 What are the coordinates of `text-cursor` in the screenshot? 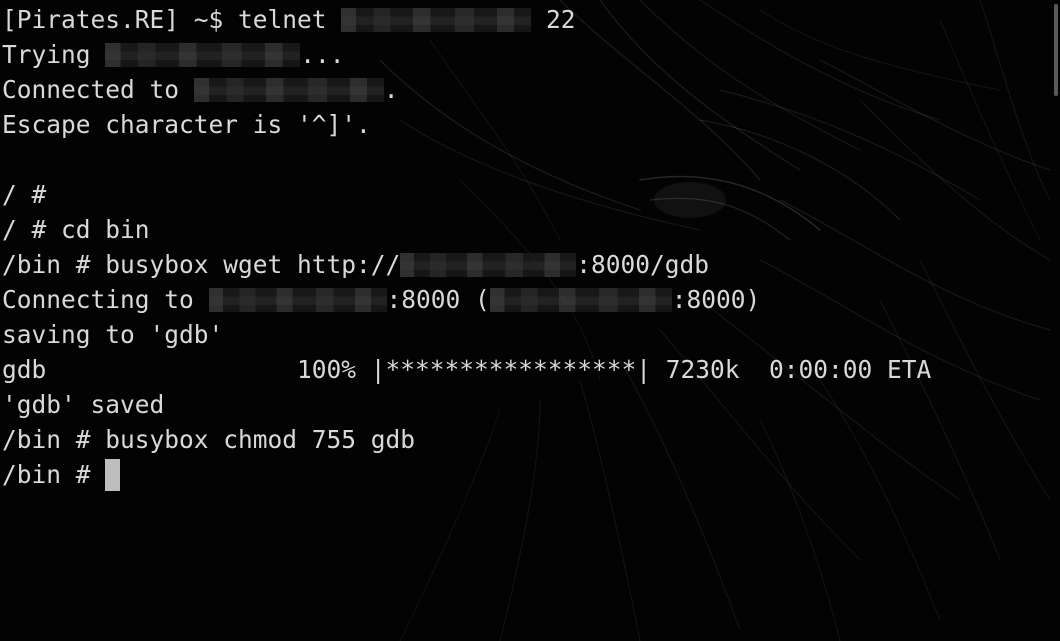 It's located at (113, 474).